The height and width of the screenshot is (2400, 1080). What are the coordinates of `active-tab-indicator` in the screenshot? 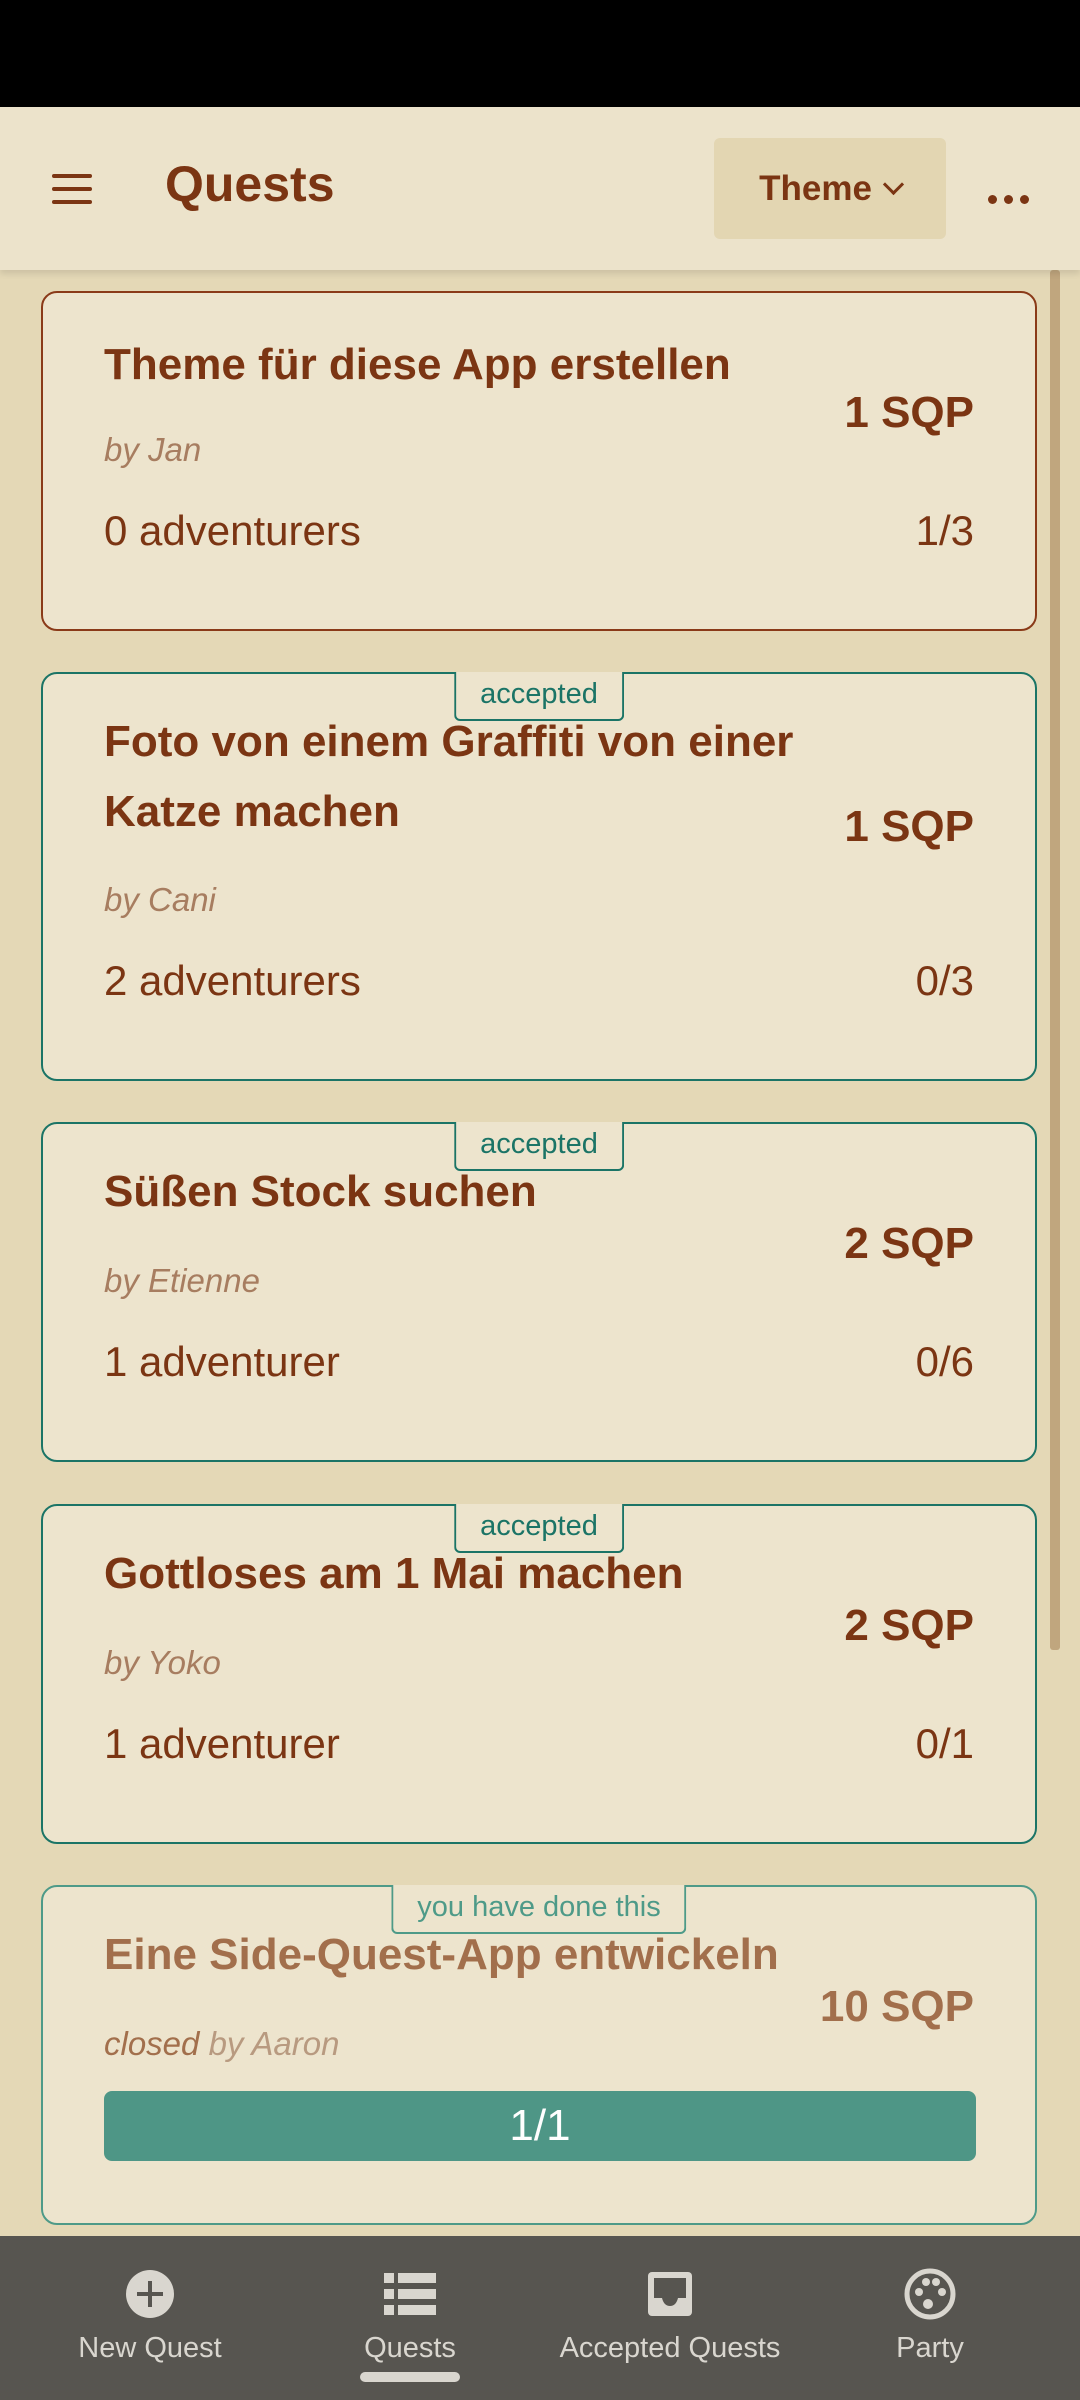 It's located at (410, 2377).